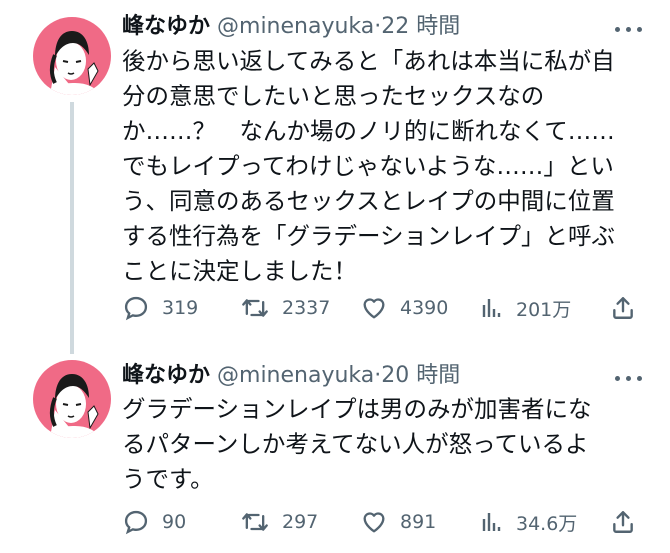 The width and height of the screenshot is (670, 553). I want to click on timestamp: 20 時間, so click(420, 375).